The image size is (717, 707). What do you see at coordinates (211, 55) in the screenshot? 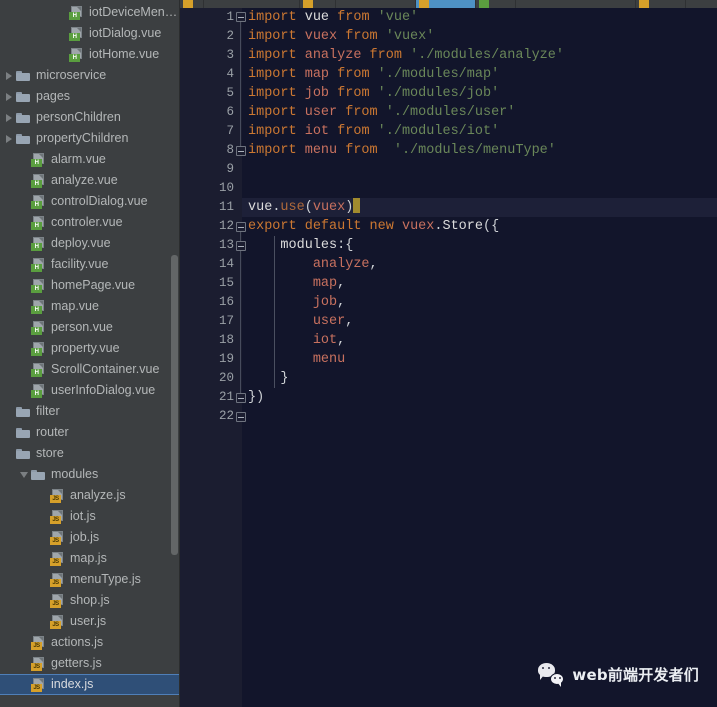
I see `line-number: 3` at bounding box center [211, 55].